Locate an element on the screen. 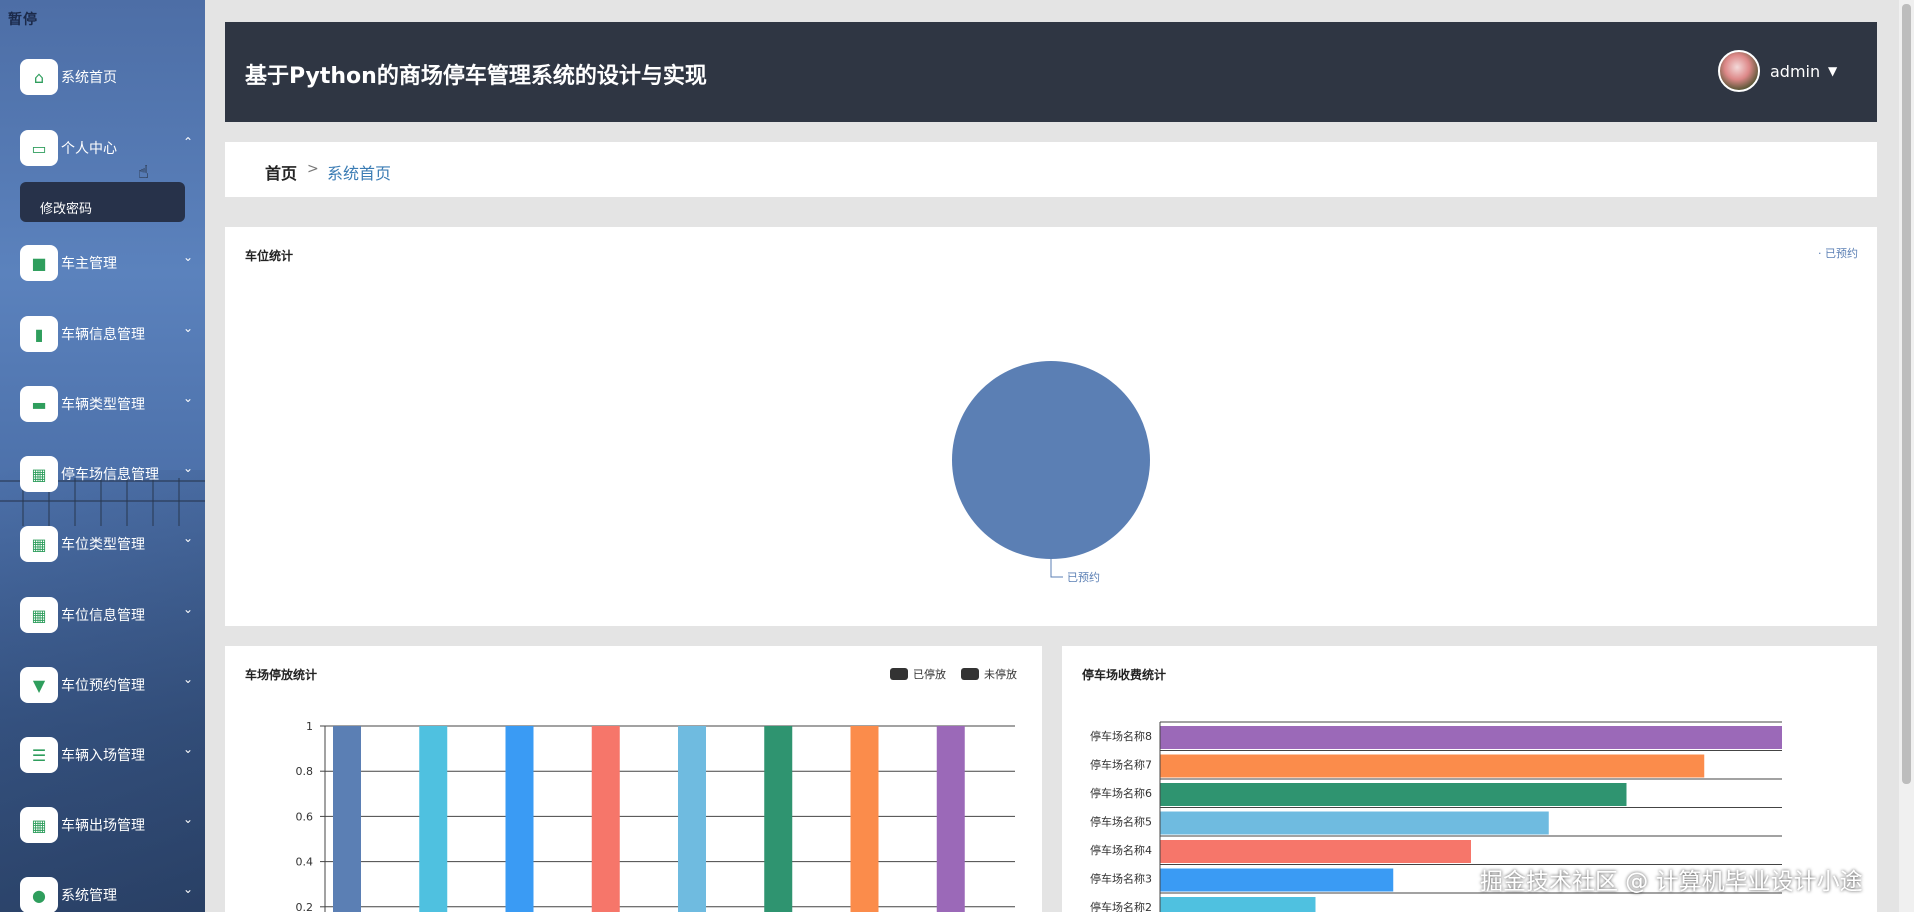 The width and height of the screenshot is (1914, 912). sidebar-item: ▦ 停车场信息管理 ⌄ is located at coordinates (102, 473).